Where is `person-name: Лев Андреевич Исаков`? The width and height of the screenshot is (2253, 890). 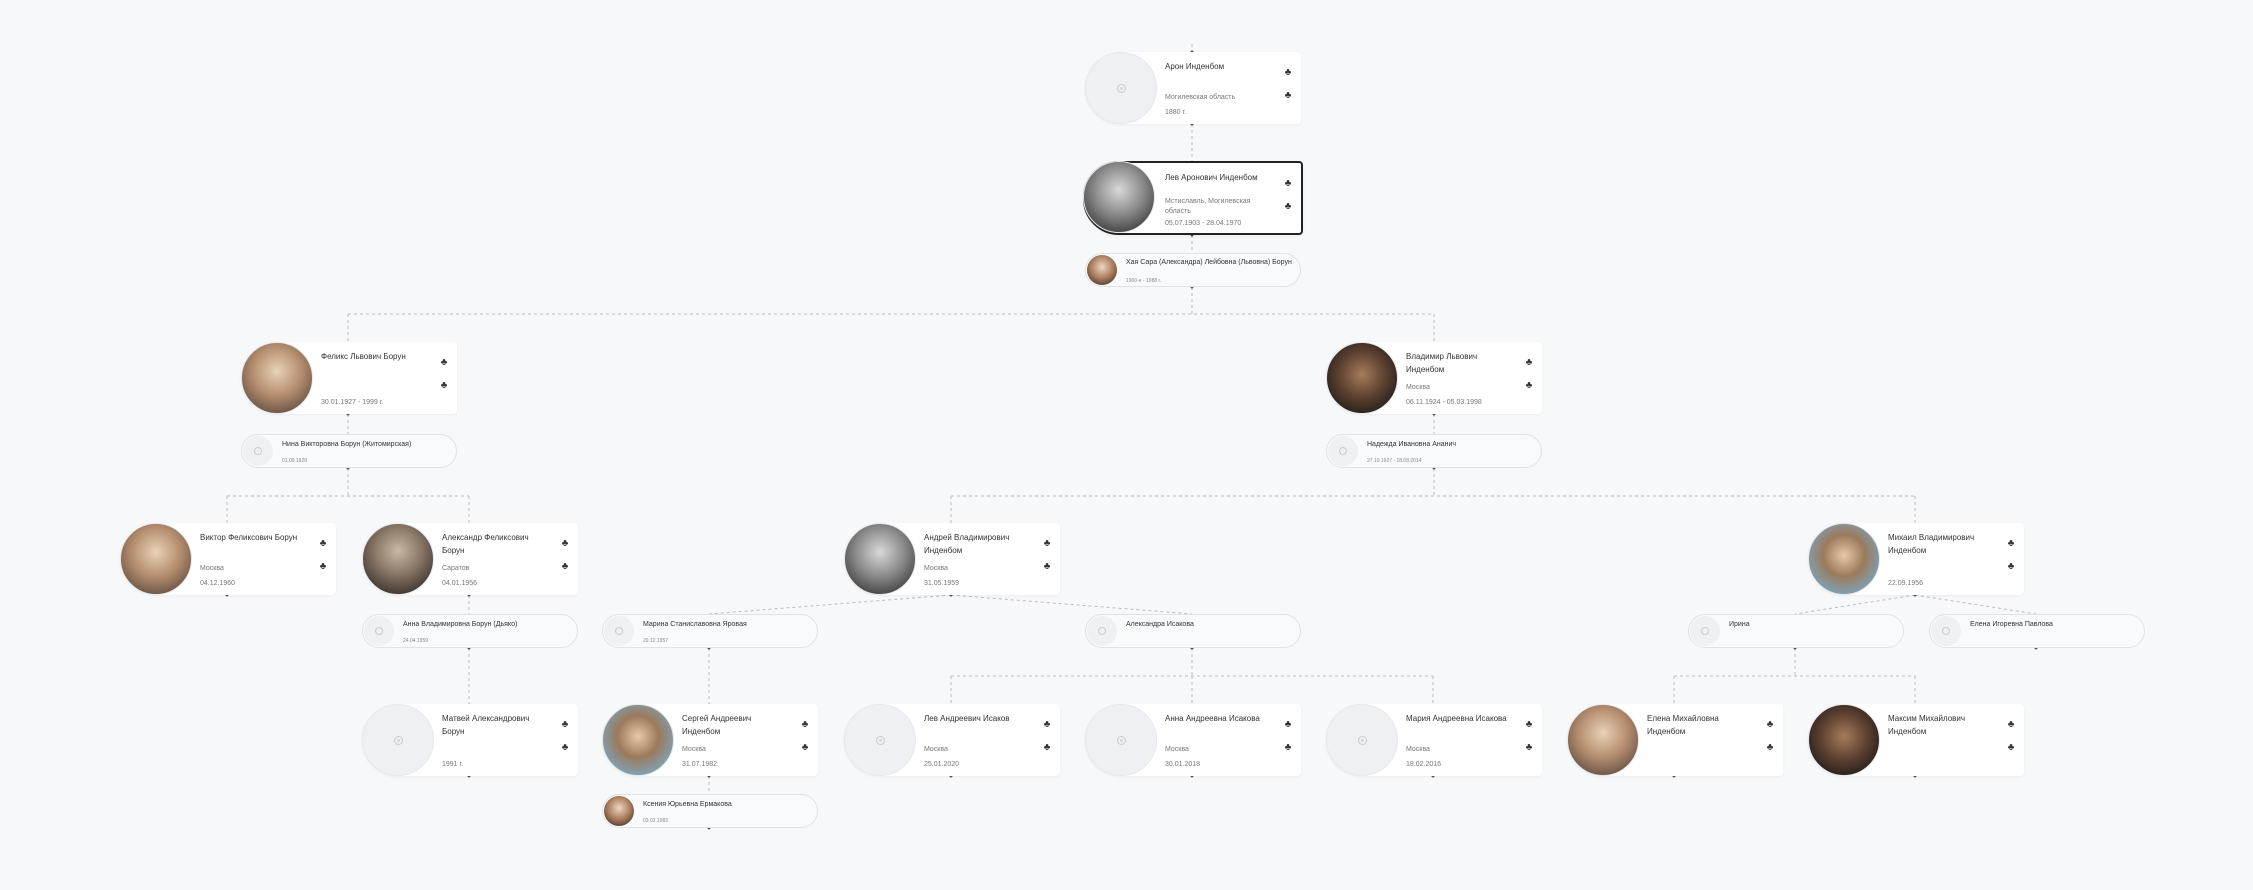 person-name: Лев Андреевич Исаков is located at coordinates (967, 718).